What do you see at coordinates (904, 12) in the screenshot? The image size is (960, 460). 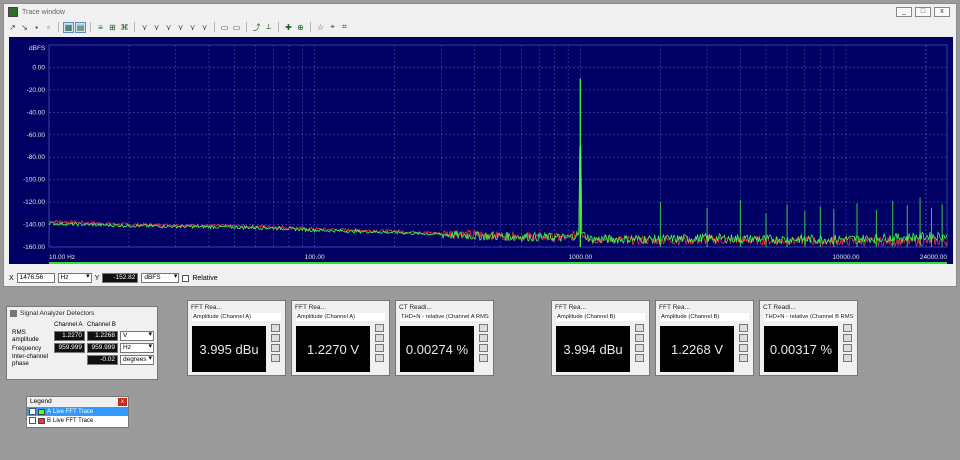 I see `minimize-button: _` at bounding box center [904, 12].